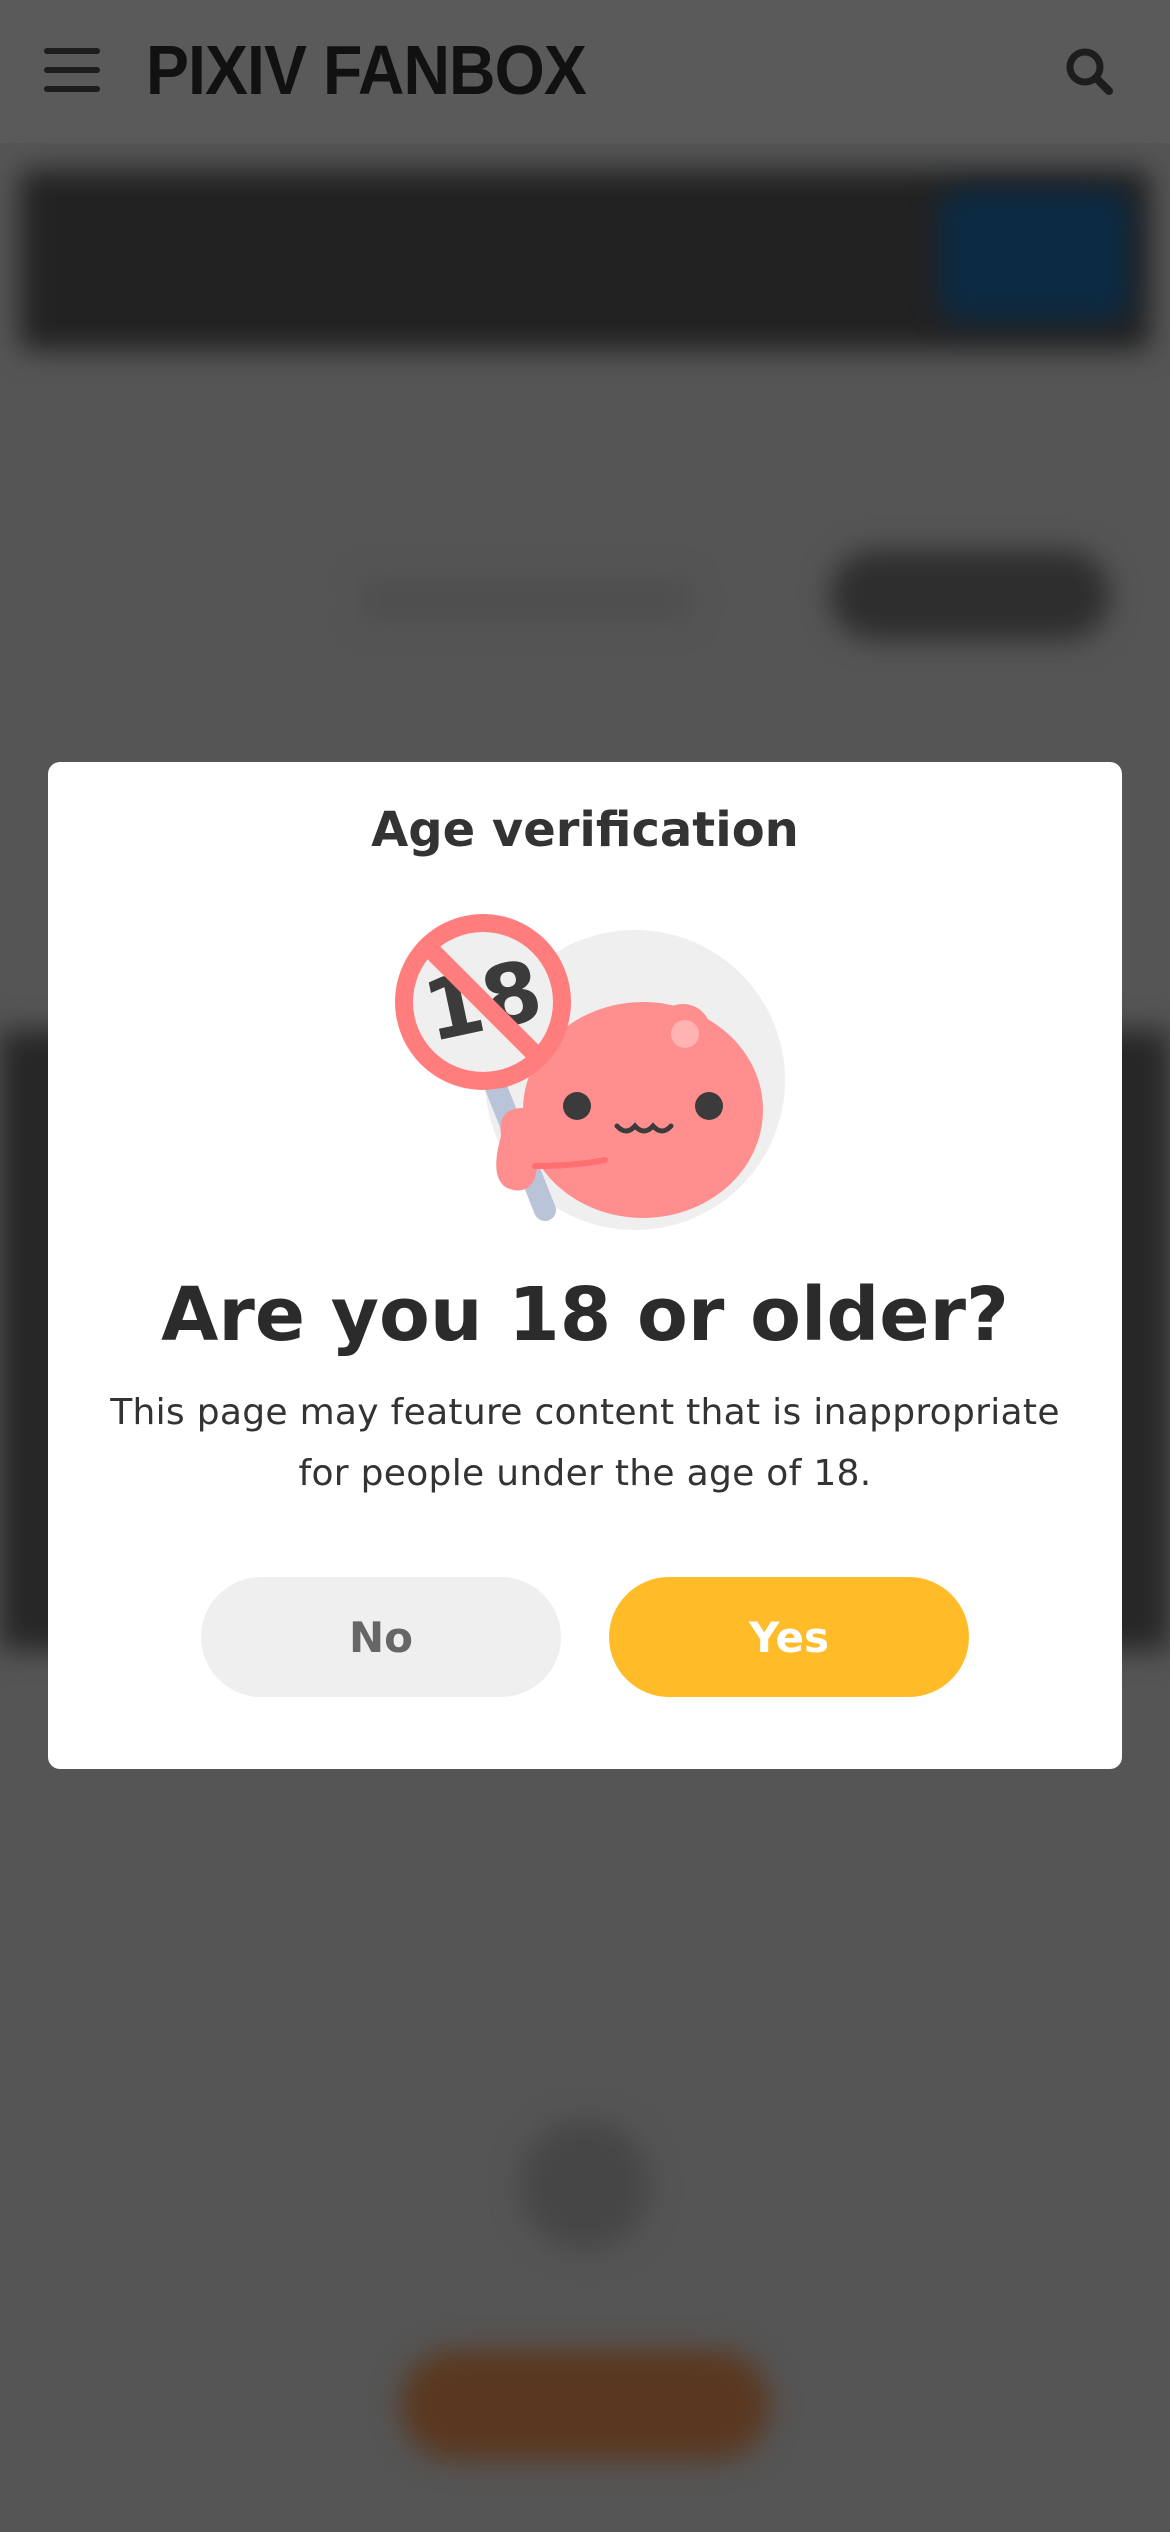 The image size is (1170, 2532). I want to click on yes-button: Yes, so click(789, 1637).